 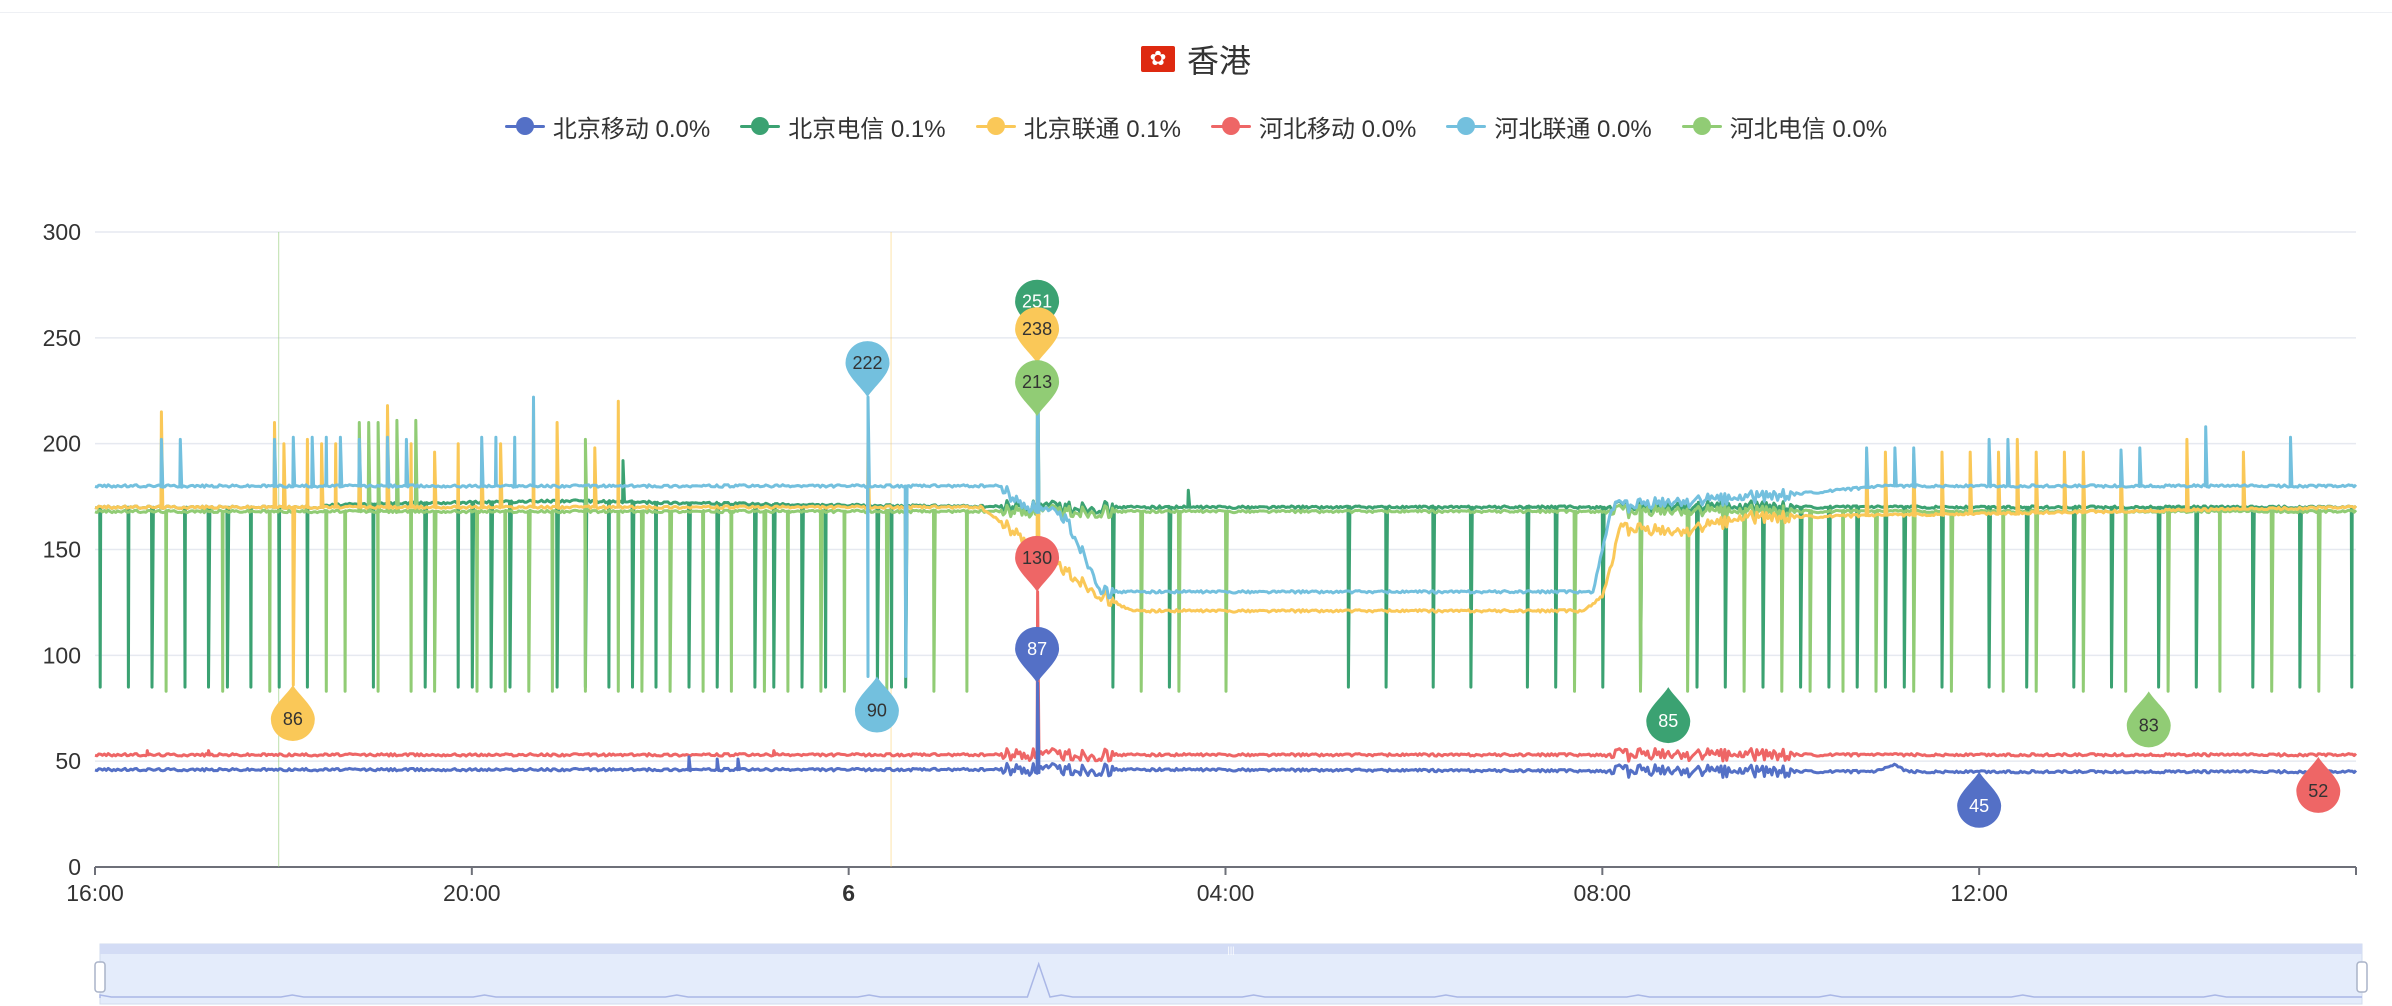 What do you see at coordinates (1037, 382) in the screenshot?
I see `marker-label: 213` at bounding box center [1037, 382].